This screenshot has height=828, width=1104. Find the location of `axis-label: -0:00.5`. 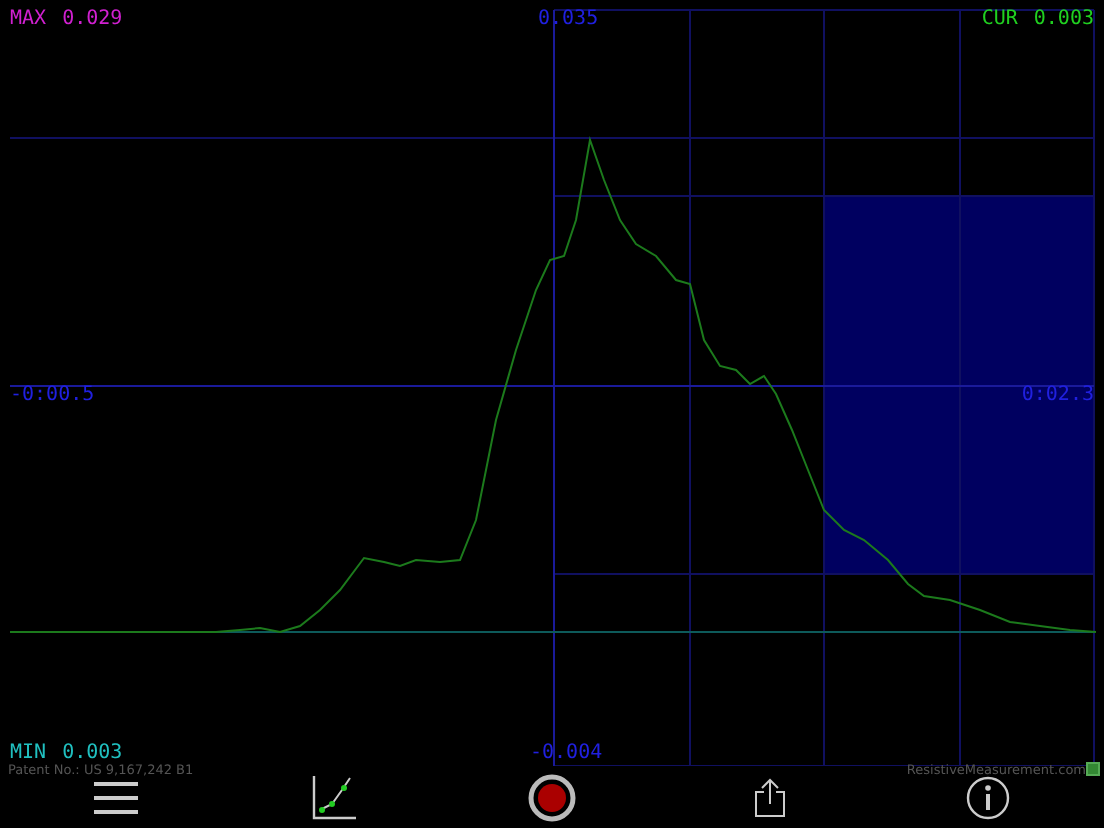

axis-label: -0:00.5 is located at coordinates (52, 396).